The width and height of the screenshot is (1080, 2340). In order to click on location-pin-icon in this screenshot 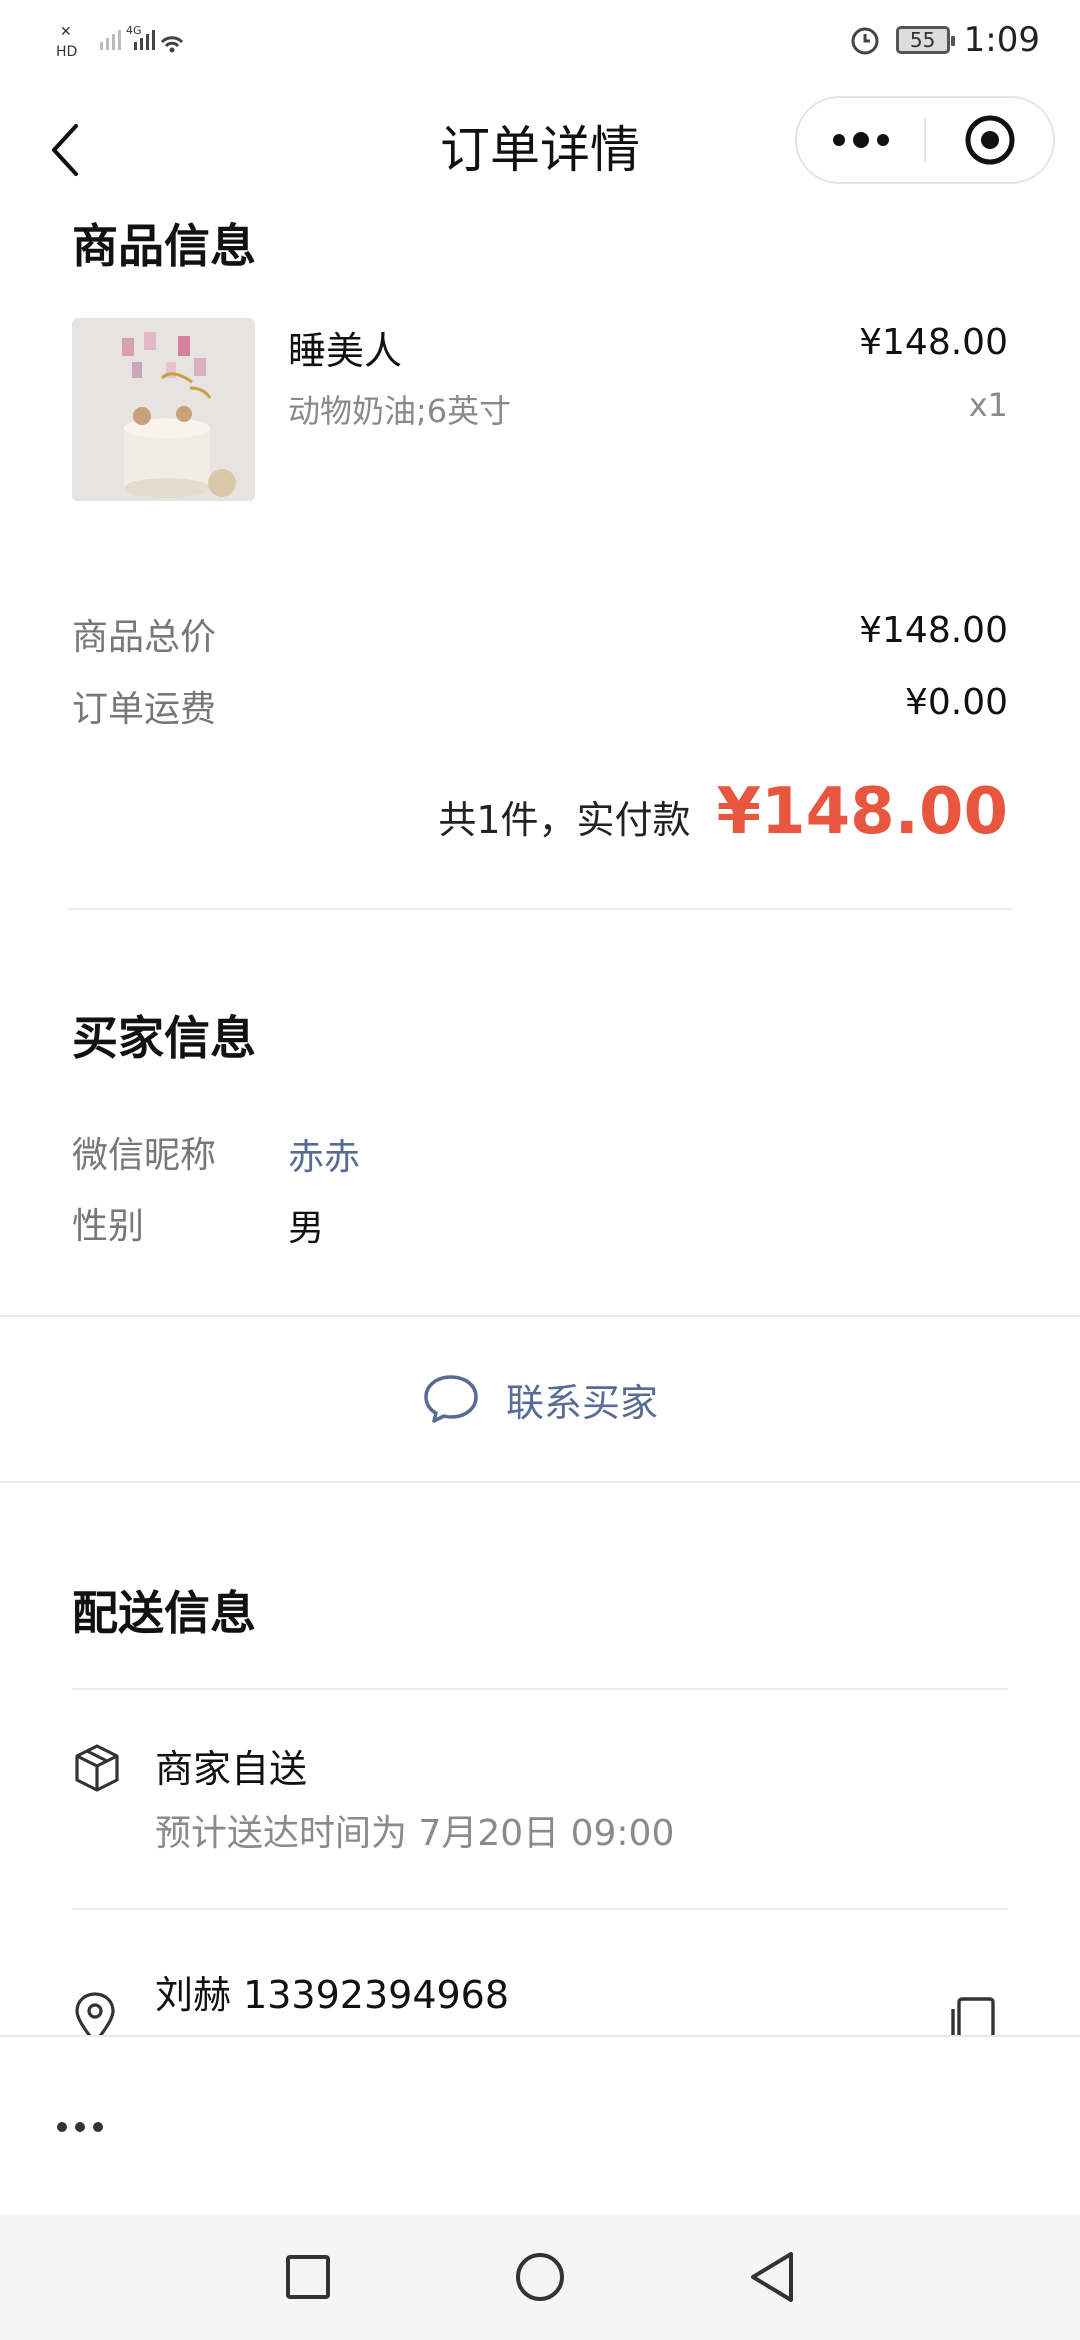, I will do `click(95, 2013)`.